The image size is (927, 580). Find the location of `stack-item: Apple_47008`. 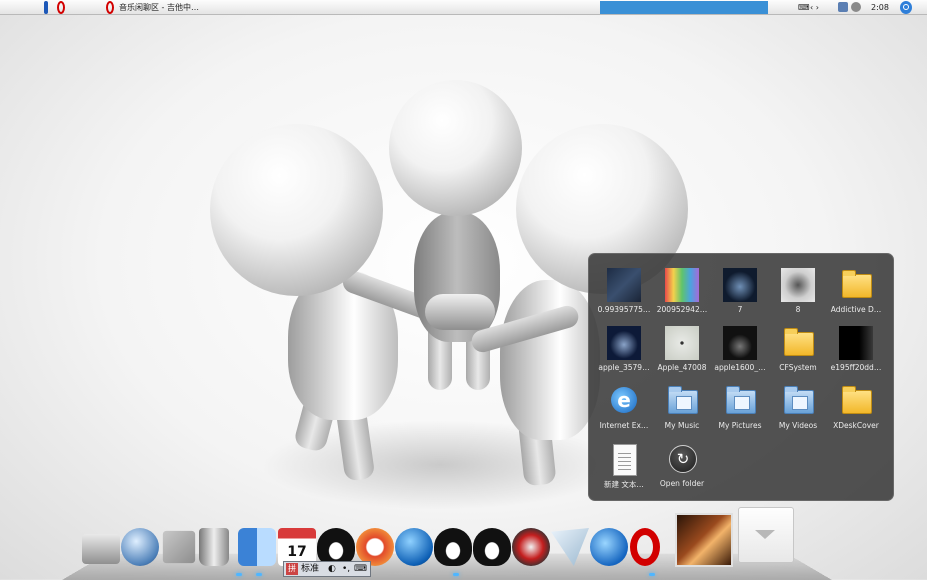

stack-item: Apple_47008 is located at coordinates (682, 344).